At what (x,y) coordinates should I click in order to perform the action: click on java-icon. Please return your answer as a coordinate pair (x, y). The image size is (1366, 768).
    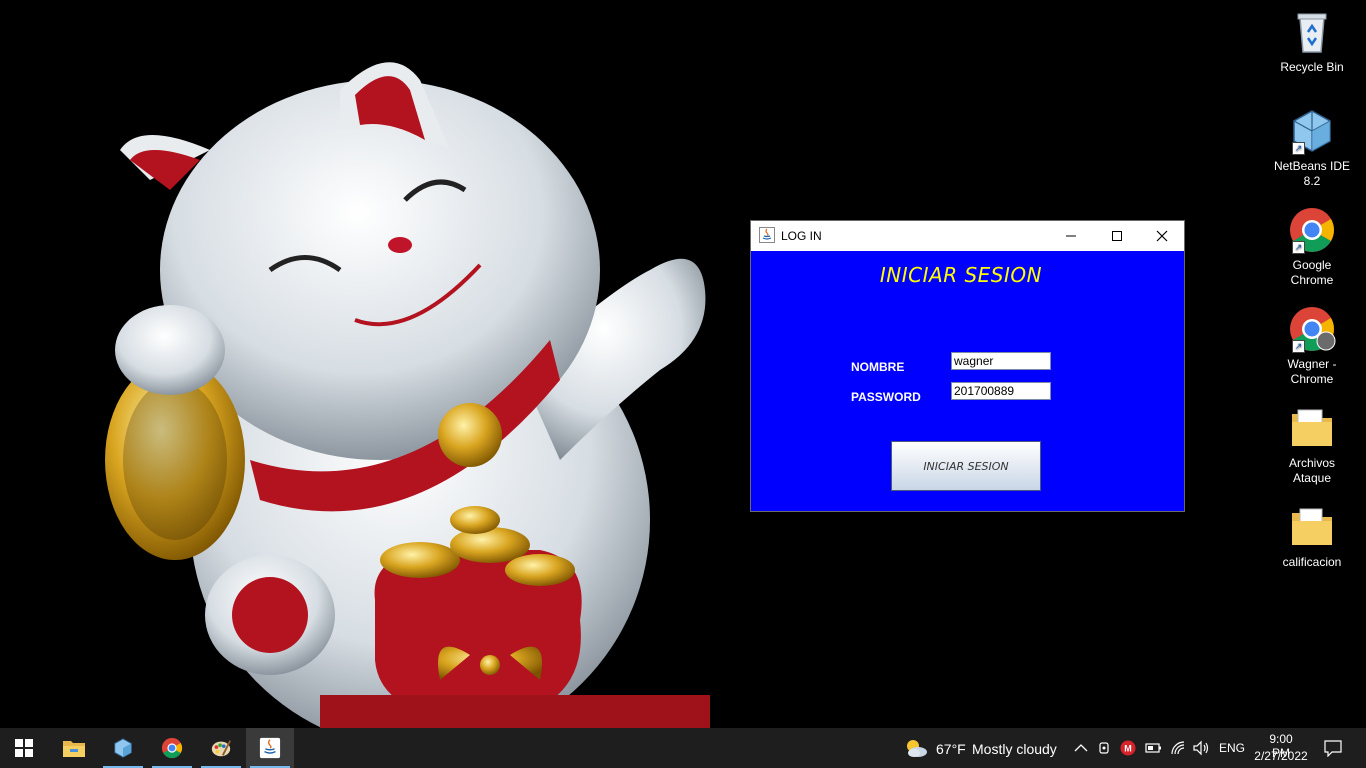
    Looking at the image, I should click on (270, 748).